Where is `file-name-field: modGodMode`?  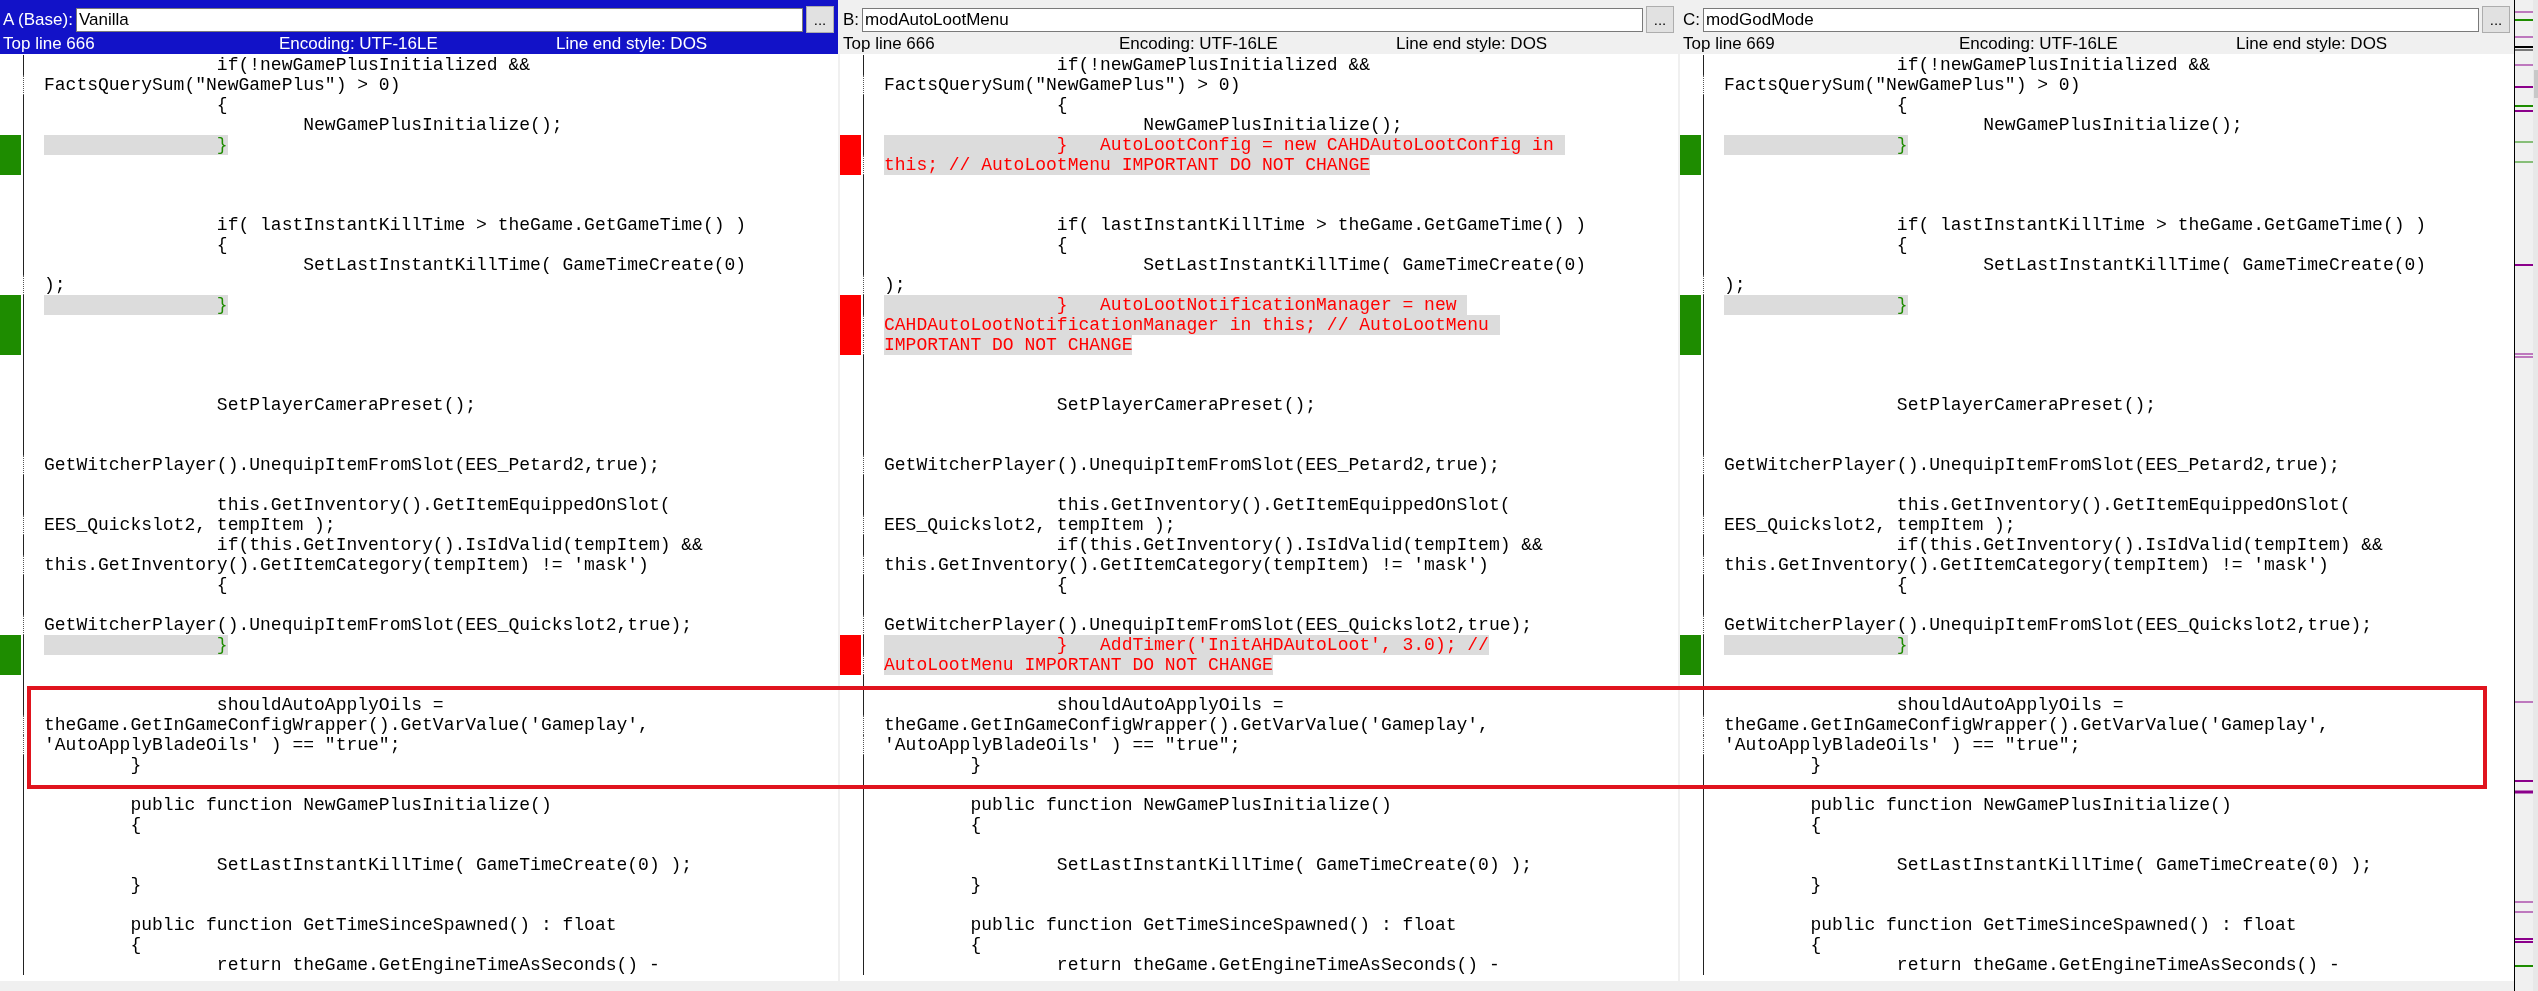
file-name-field: modGodMode is located at coordinates (2091, 19).